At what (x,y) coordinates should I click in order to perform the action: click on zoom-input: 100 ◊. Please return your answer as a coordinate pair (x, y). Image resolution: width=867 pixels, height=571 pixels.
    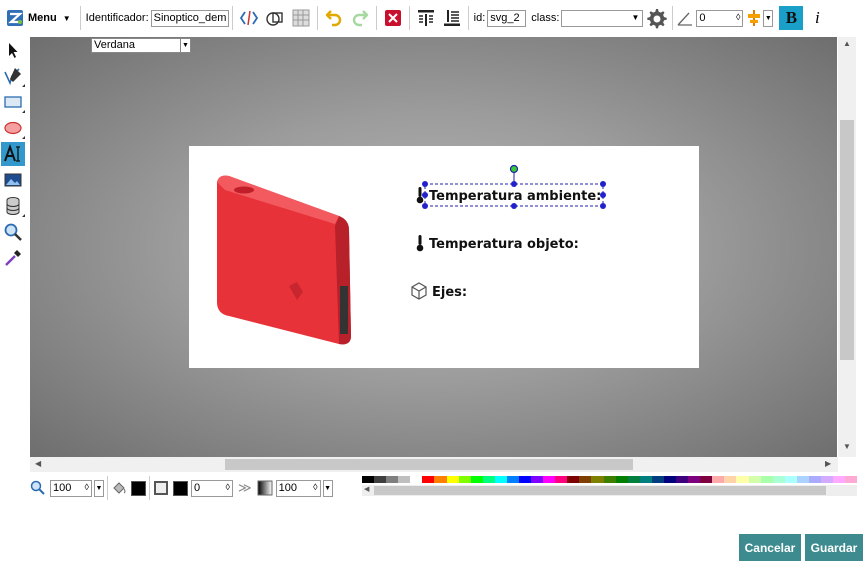
    Looking at the image, I should click on (71, 488).